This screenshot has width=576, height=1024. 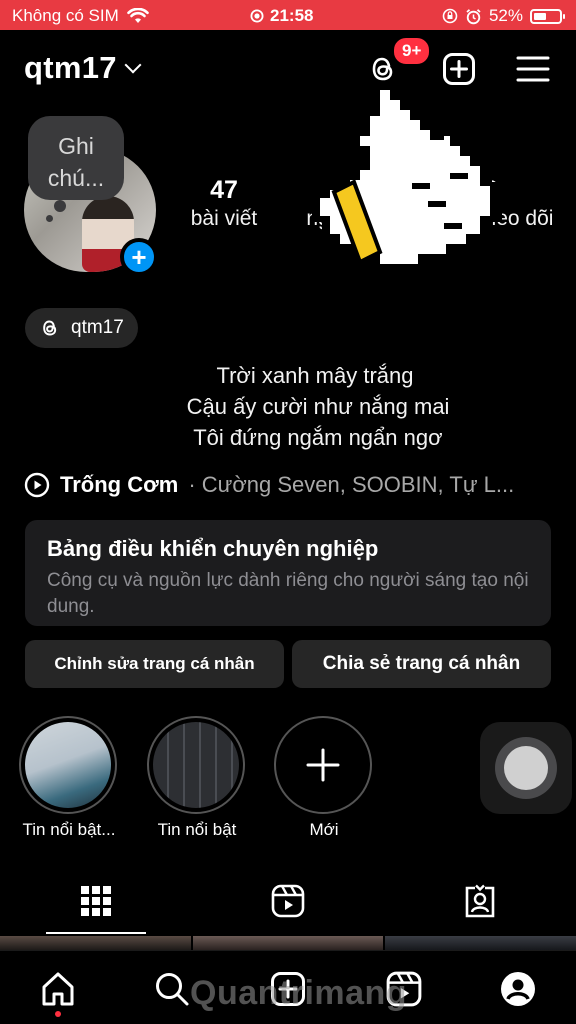 I want to click on plus-icon, so click(x=323, y=765).